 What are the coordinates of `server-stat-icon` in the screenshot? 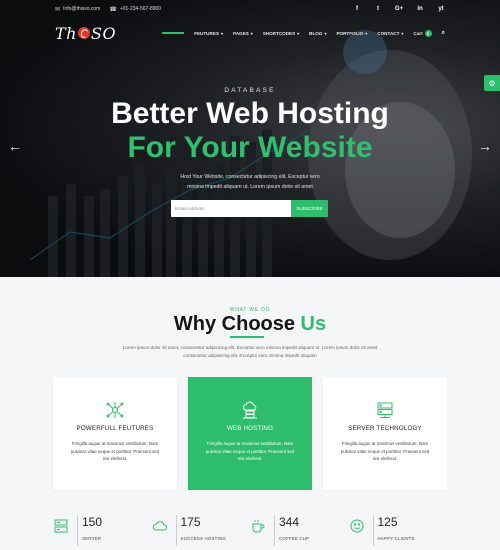 It's located at (61, 526).